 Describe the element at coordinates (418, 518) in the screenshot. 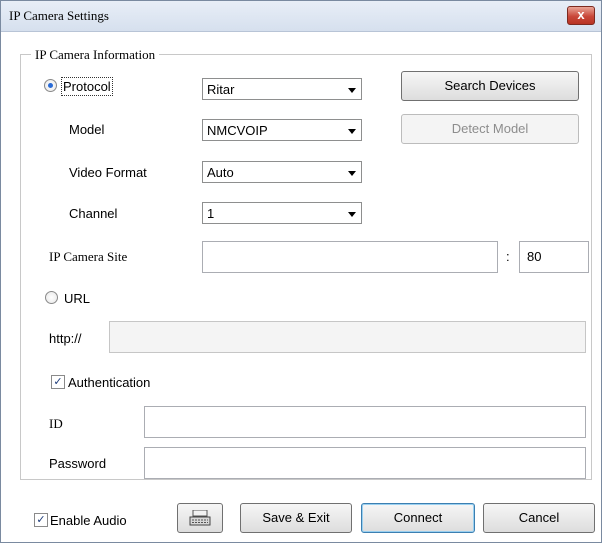

I see `connect-button: Connect` at that location.